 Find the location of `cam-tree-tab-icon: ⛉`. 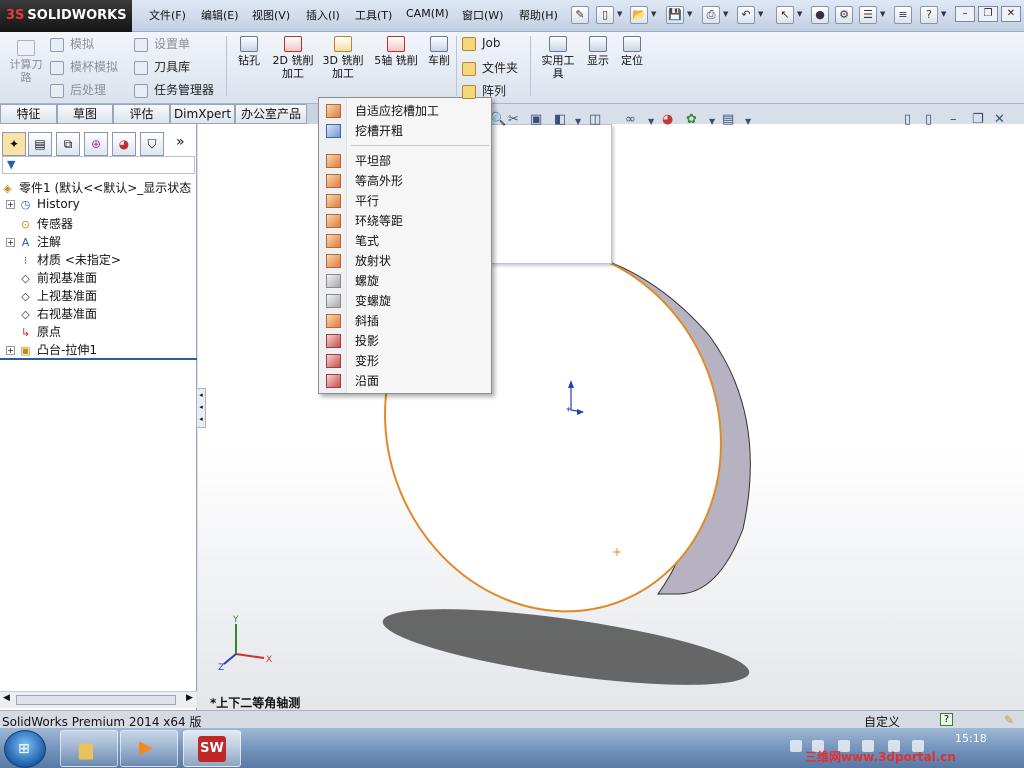

cam-tree-tab-icon: ⛉ is located at coordinates (152, 144).